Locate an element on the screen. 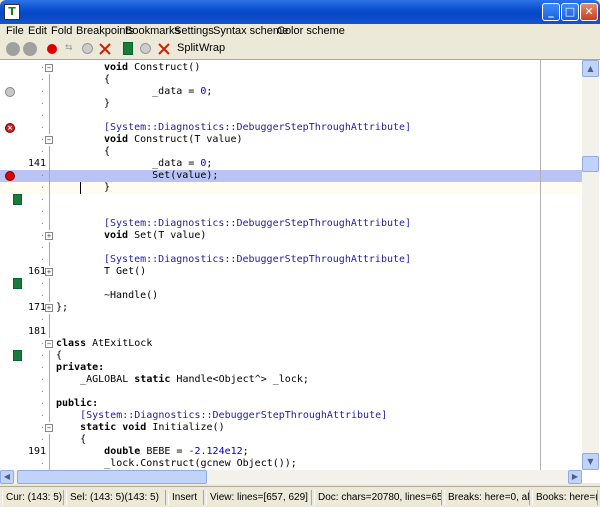  menu-bookmarks: Bookmarks is located at coordinates (152, 31).